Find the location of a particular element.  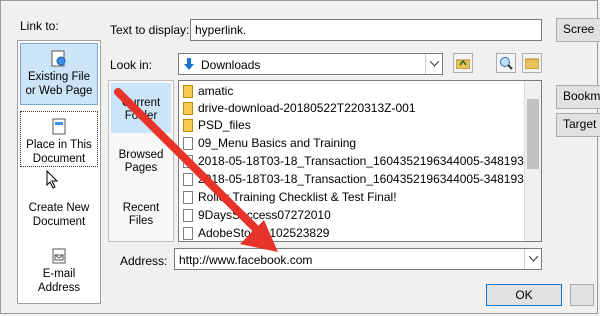

scrollbar-thumb is located at coordinates (533, 134).